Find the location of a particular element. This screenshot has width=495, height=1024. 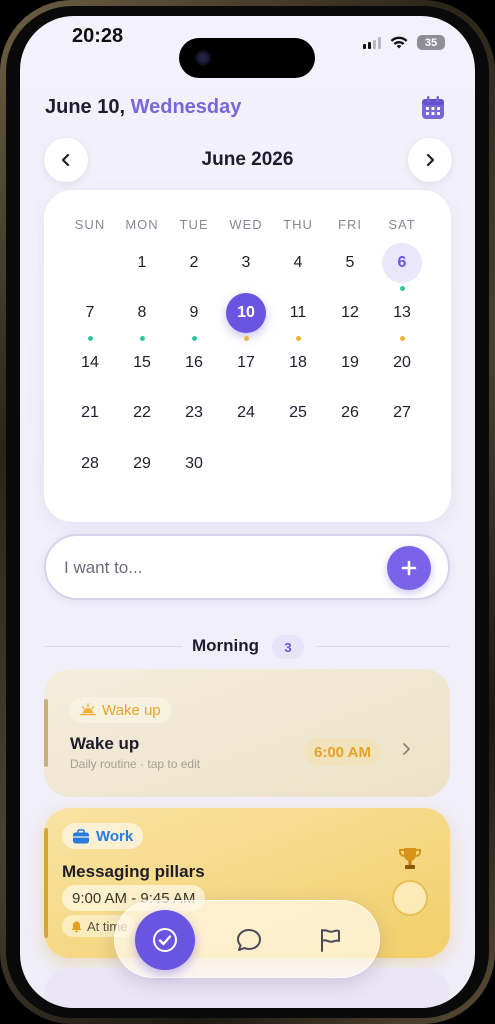

calendar-day: 4 is located at coordinates (298, 263).